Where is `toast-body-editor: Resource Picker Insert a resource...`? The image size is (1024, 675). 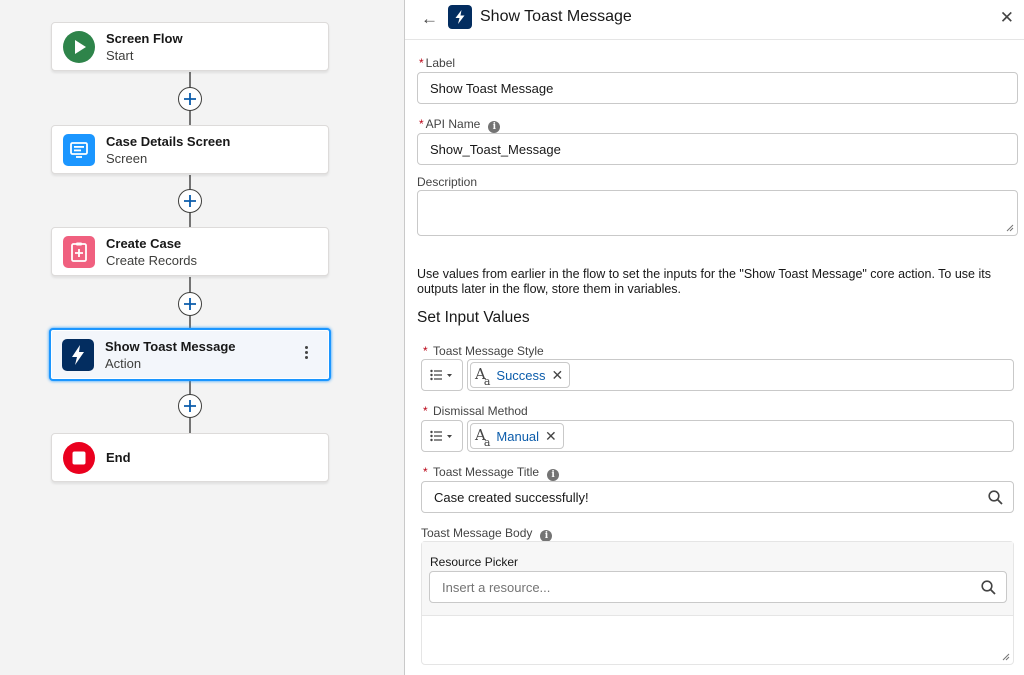
toast-body-editor: Resource Picker Insert a resource... is located at coordinates (717, 603).